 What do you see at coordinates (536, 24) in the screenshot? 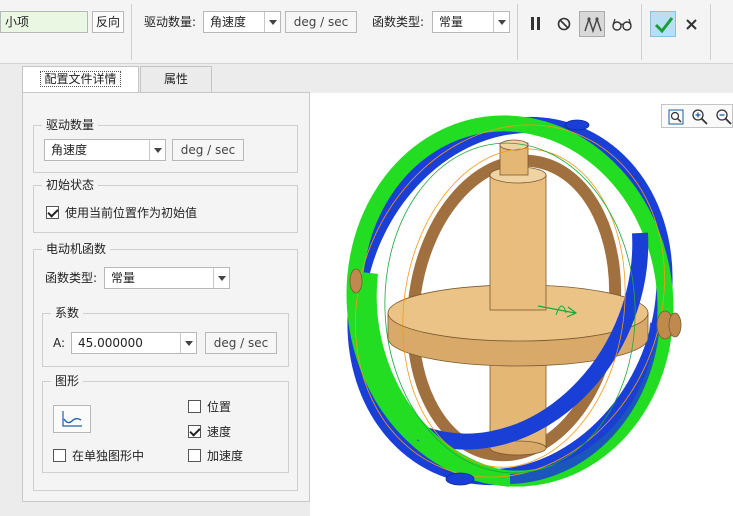
I see `pause-icon` at bounding box center [536, 24].